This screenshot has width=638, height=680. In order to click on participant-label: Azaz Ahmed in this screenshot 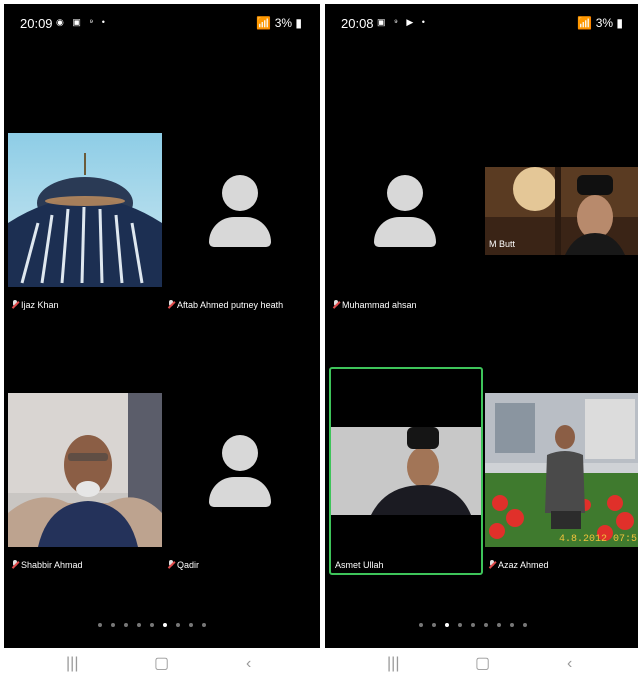, I will do `click(519, 565)`.